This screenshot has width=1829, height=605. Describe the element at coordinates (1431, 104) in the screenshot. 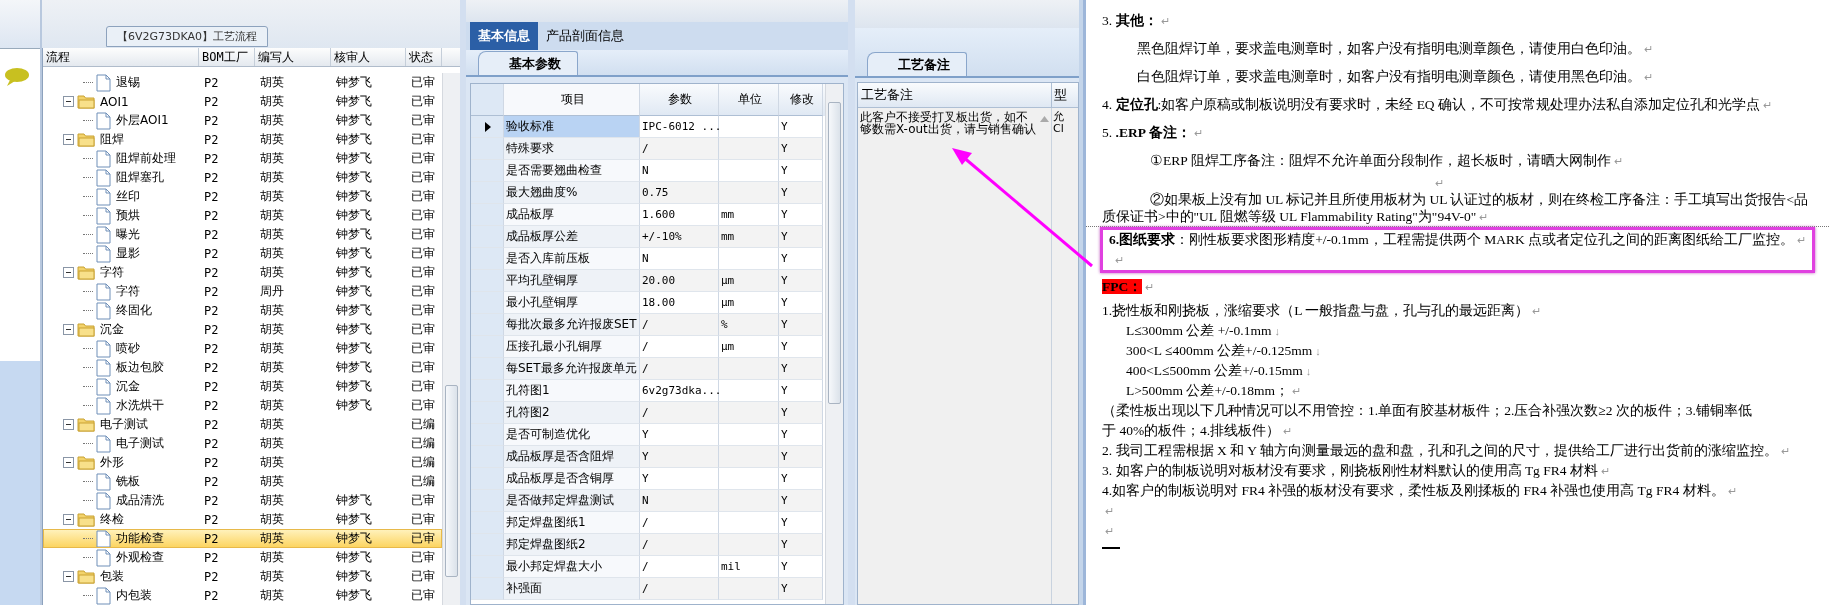

I see `document-text: 4. 定位孔:如客户原稿或制板说明没有要求时，未经 EQ 确认，不可按常规处理办法私自添加定位孔和光学点` at that location.